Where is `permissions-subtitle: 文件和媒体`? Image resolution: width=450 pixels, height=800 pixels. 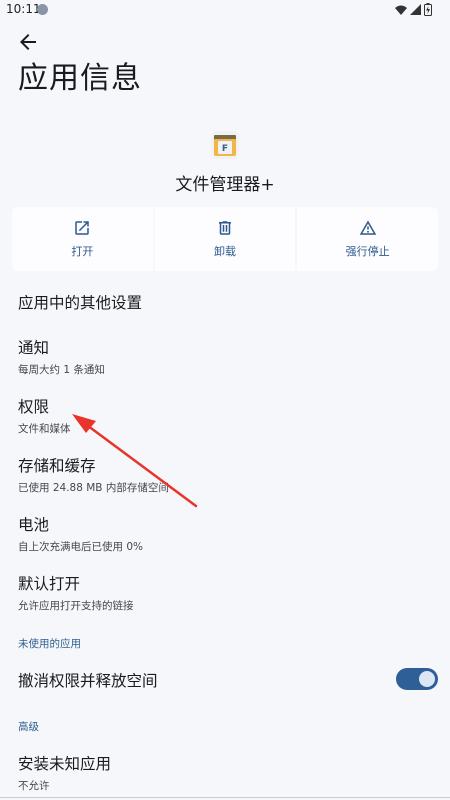 permissions-subtitle: 文件和媒体 is located at coordinates (44, 429).